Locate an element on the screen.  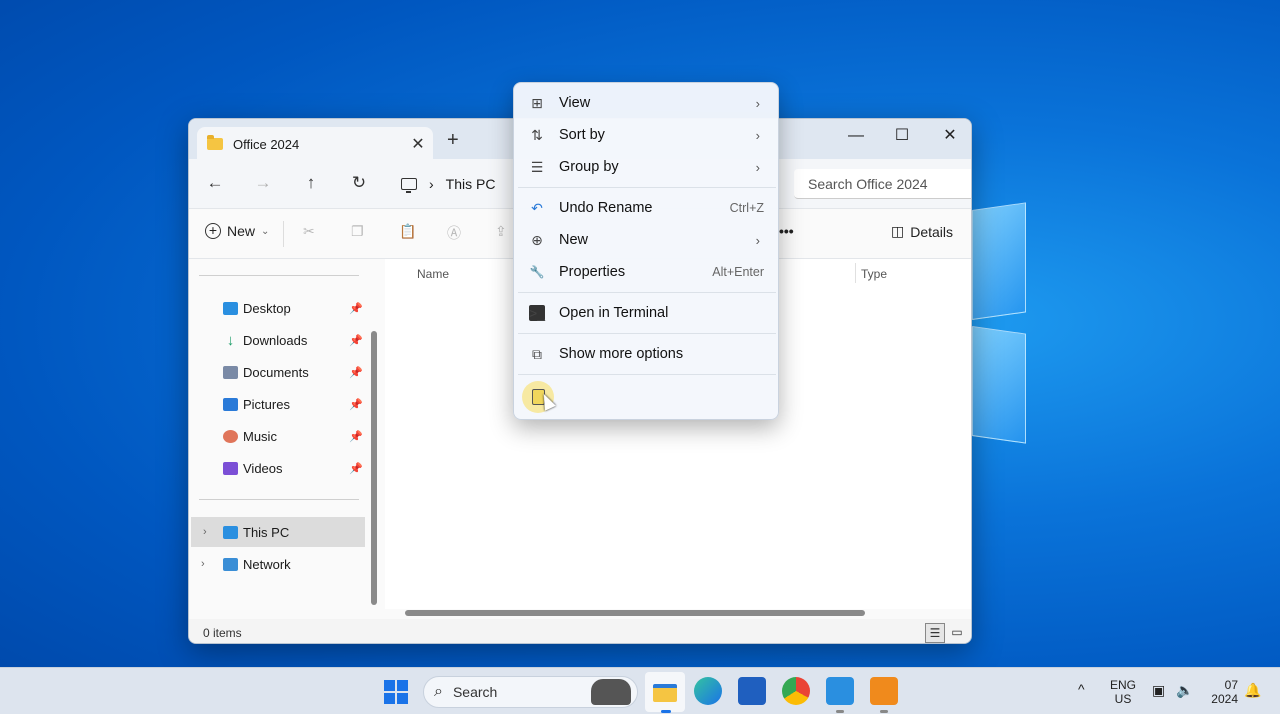
cut-icon: ✂ is located at coordinates (309, 231).